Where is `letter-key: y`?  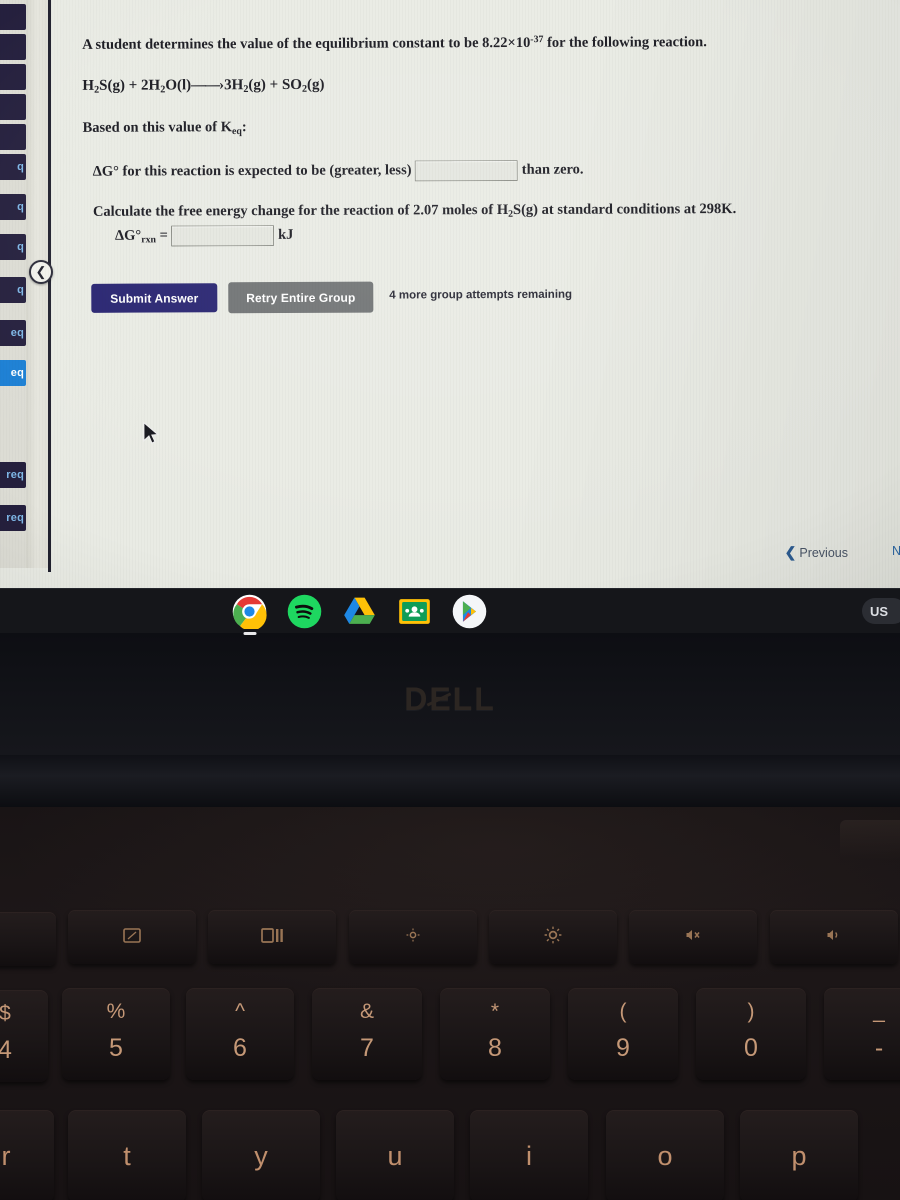 letter-key: y is located at coordinates (261, 1155).